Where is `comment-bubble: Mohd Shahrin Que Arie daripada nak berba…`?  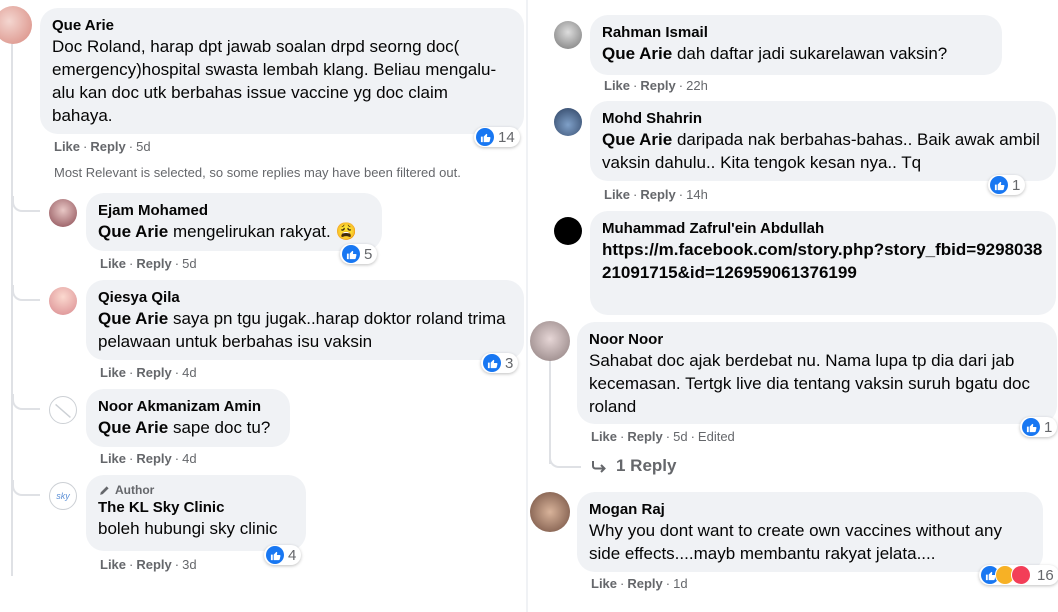
comment-bubble: Mohd Shahrin Que Arie daripada nak berba… is located at coordinates (823, 141).